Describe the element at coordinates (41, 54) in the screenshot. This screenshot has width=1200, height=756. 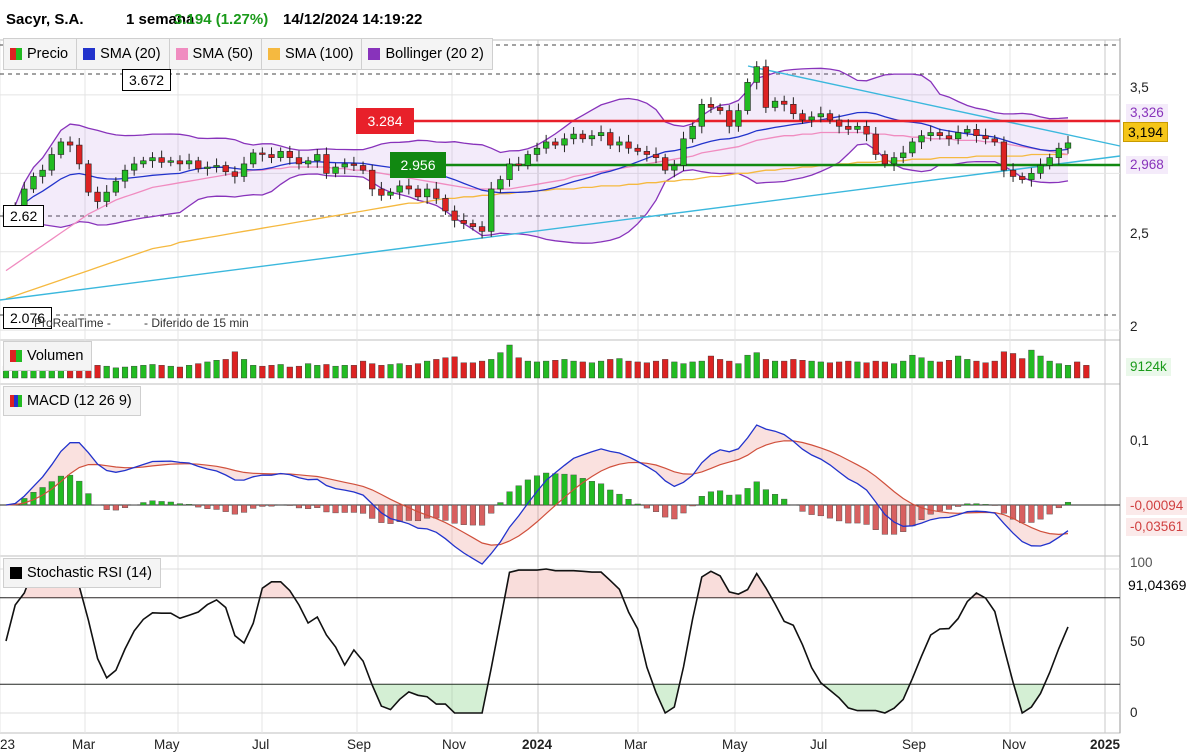
I see `legend-precio: Precio` at that location.